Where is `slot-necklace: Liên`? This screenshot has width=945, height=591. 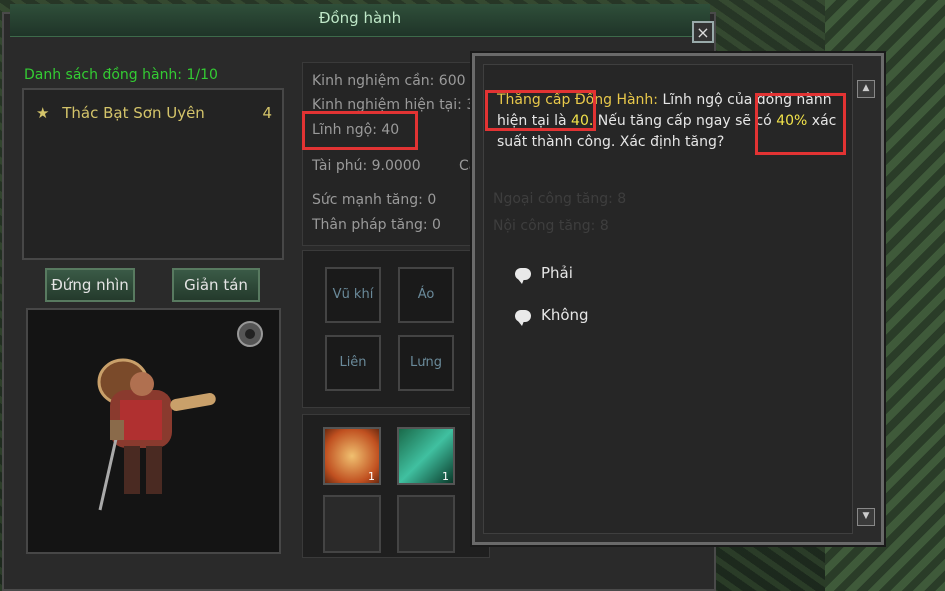
slot-necklace: Liên is located at coordinates (353, 363).